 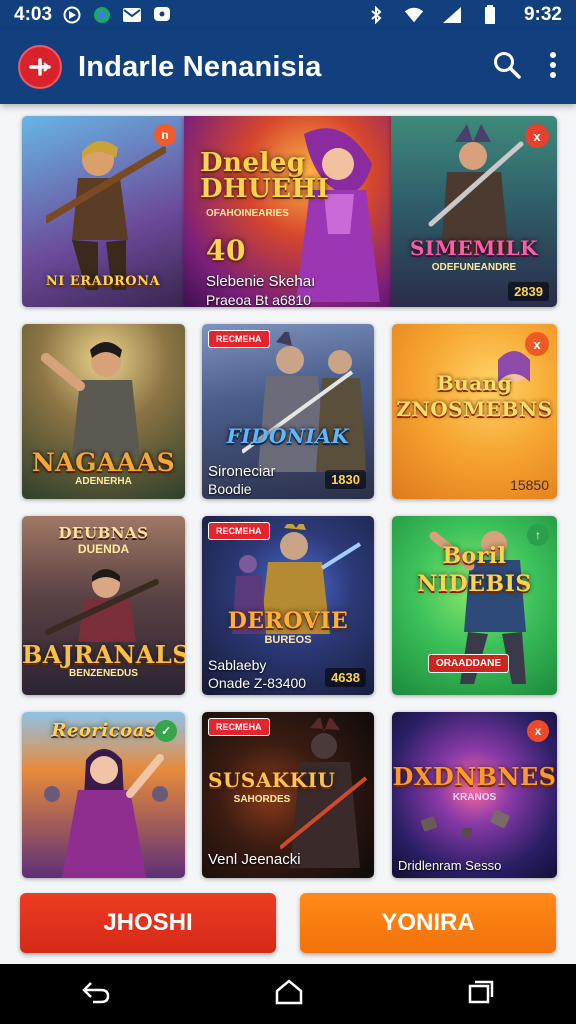 What do you see at coordinates (103, 211) in the screenshot?
I see `game-card-1: n NI ERADRONA` at bounding box center [103, 211].